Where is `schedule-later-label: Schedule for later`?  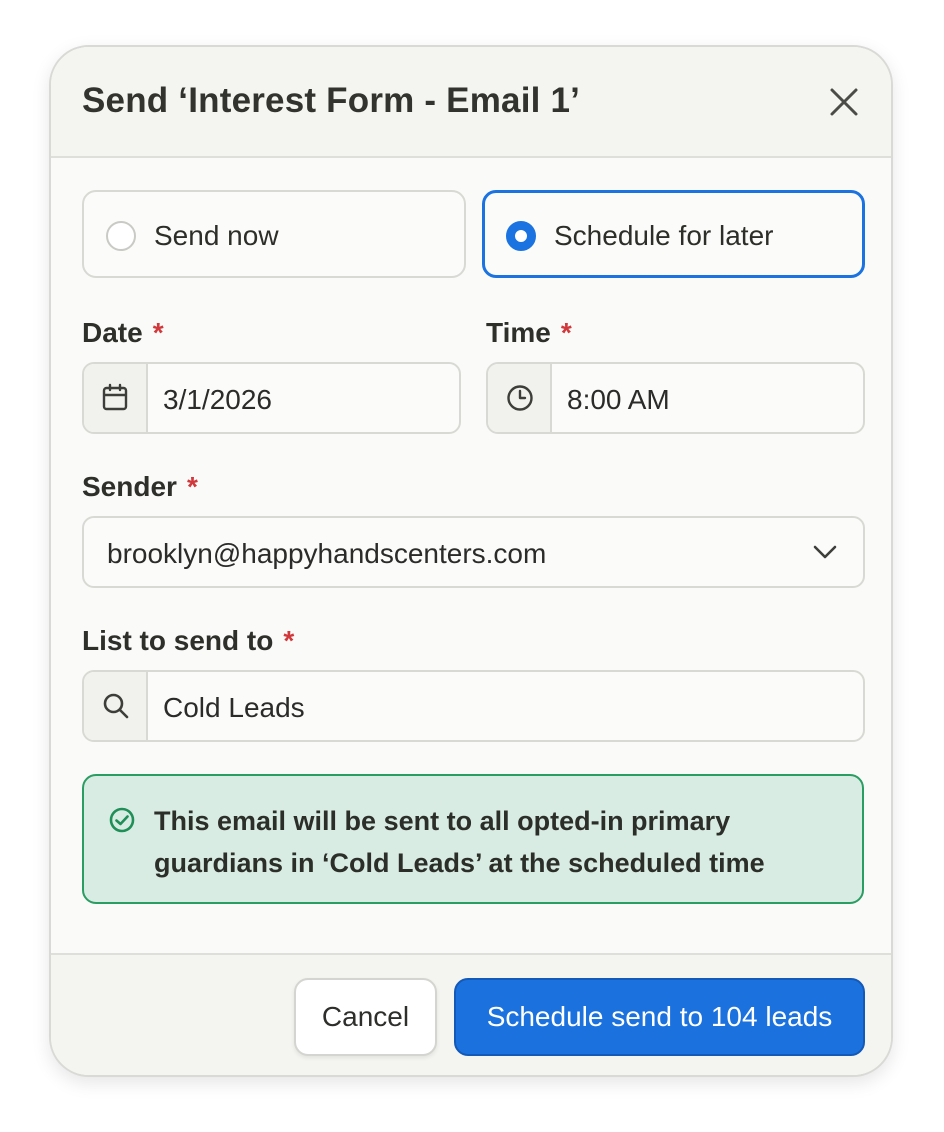 schedule-later-label: Schedule for later is located at coordinates (664, 235).